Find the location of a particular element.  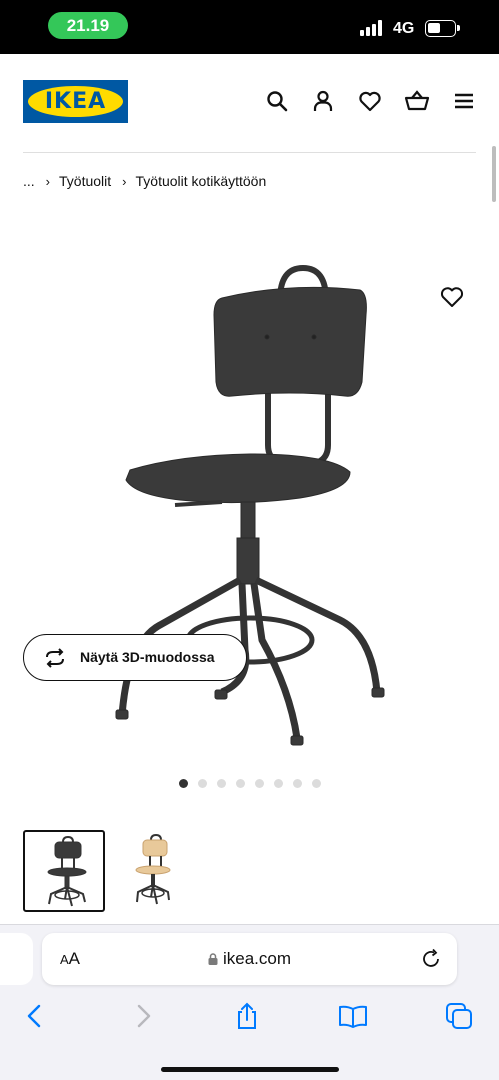

breadcrumb-item-home-work-chairs: Työtuolit kotikäyttöön is located at coordinates (201, 181).